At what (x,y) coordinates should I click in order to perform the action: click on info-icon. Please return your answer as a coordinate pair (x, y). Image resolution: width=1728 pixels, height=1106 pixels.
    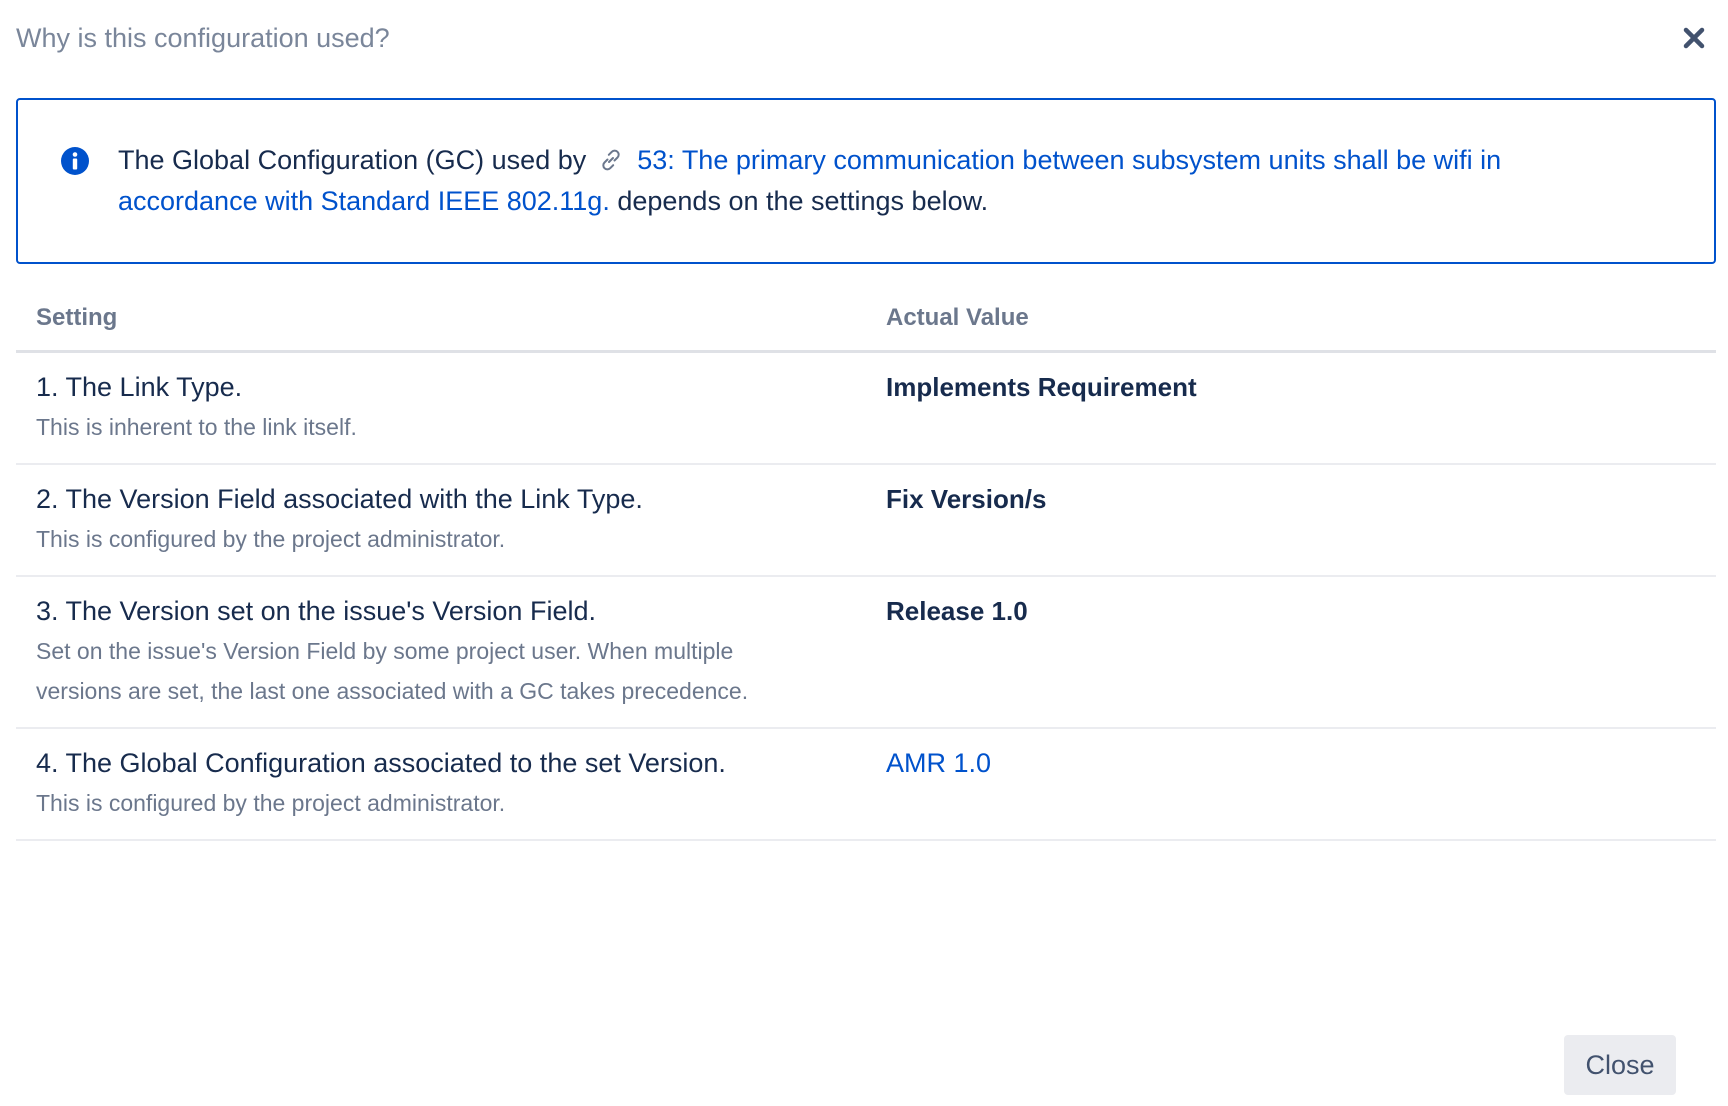
    Looking at the image, I should click on (75, 161).